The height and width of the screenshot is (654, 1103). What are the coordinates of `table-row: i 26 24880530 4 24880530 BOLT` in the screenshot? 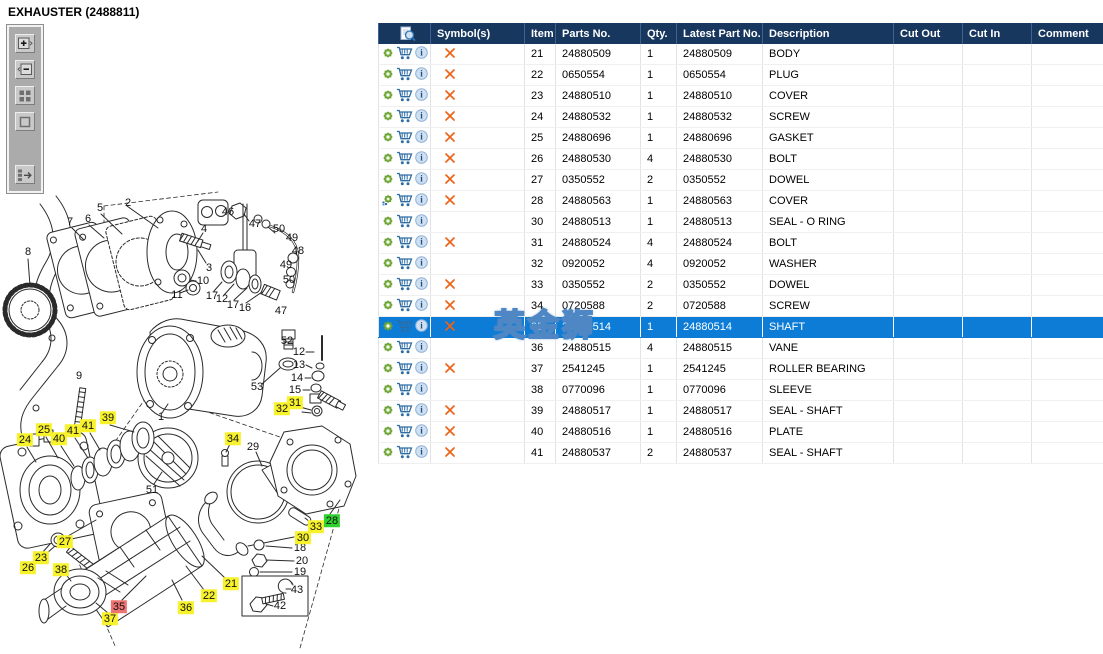 It's located at (740, 159).